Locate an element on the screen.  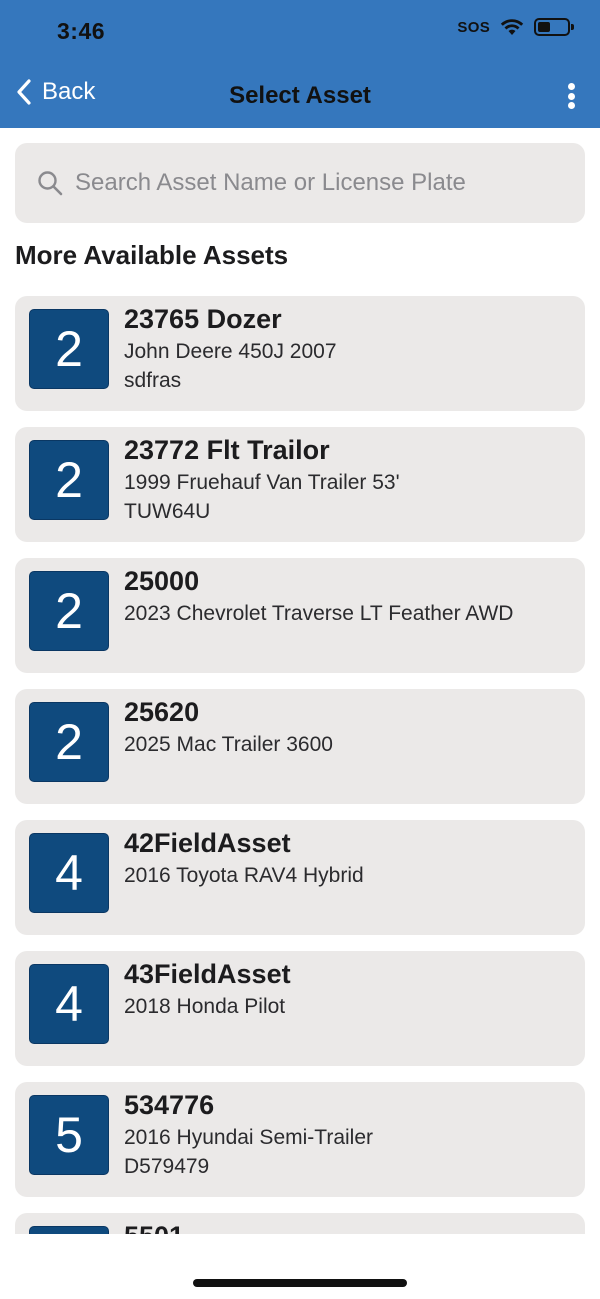
sos-indicator: SOS is located at coordinates (473, 27).